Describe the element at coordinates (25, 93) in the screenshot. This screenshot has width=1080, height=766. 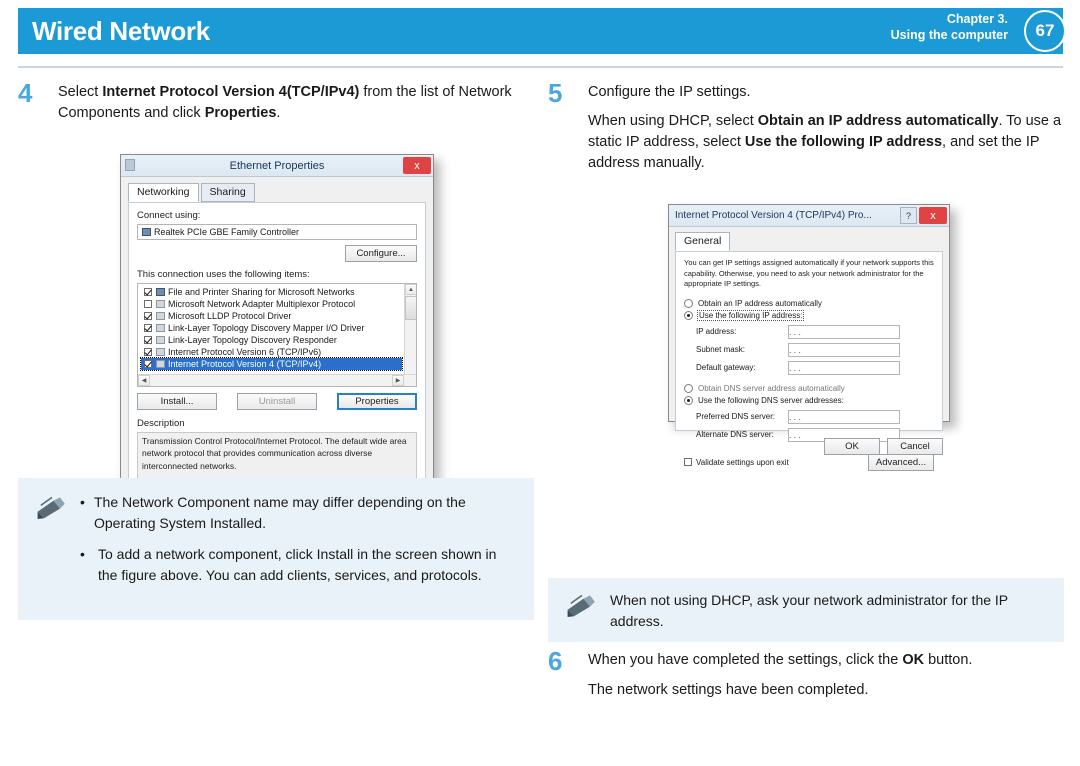
I see `step-4-number: 4` at that location.